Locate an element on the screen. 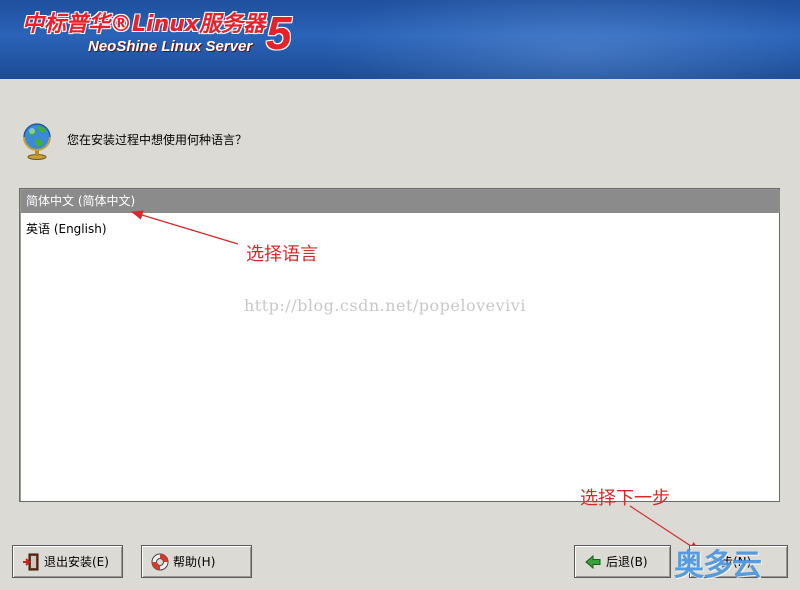  brand-logo-chinese: 中标普华®Linux服务器 is located at coordinates (144, 24).